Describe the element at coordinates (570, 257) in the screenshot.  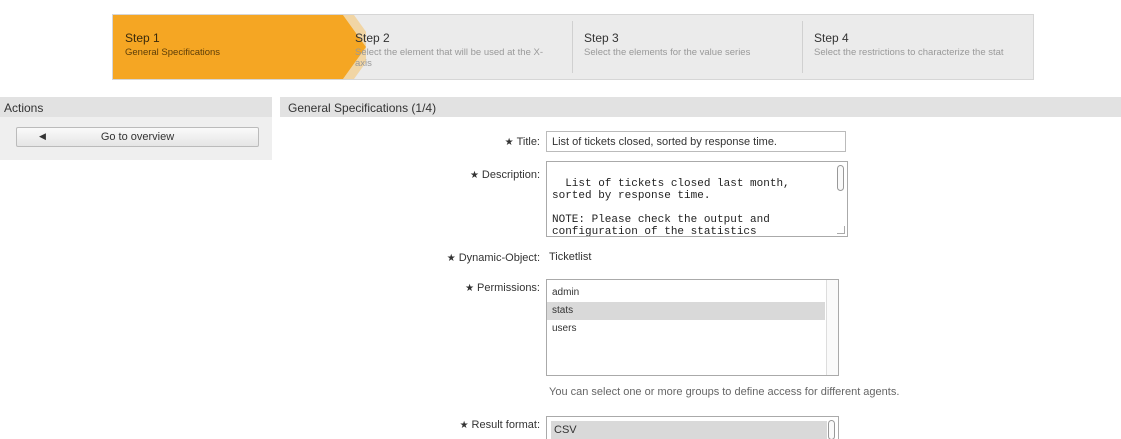
I see `dynamic-object-value: Ticketlist` at that location.